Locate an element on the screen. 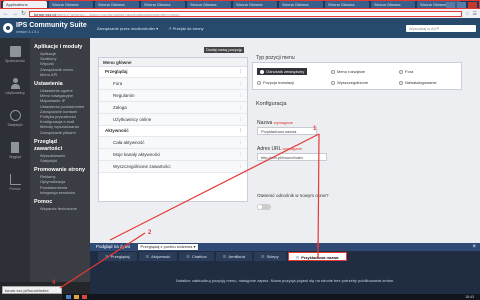  annotation-number: 2 is located at coordinates (150, 233).